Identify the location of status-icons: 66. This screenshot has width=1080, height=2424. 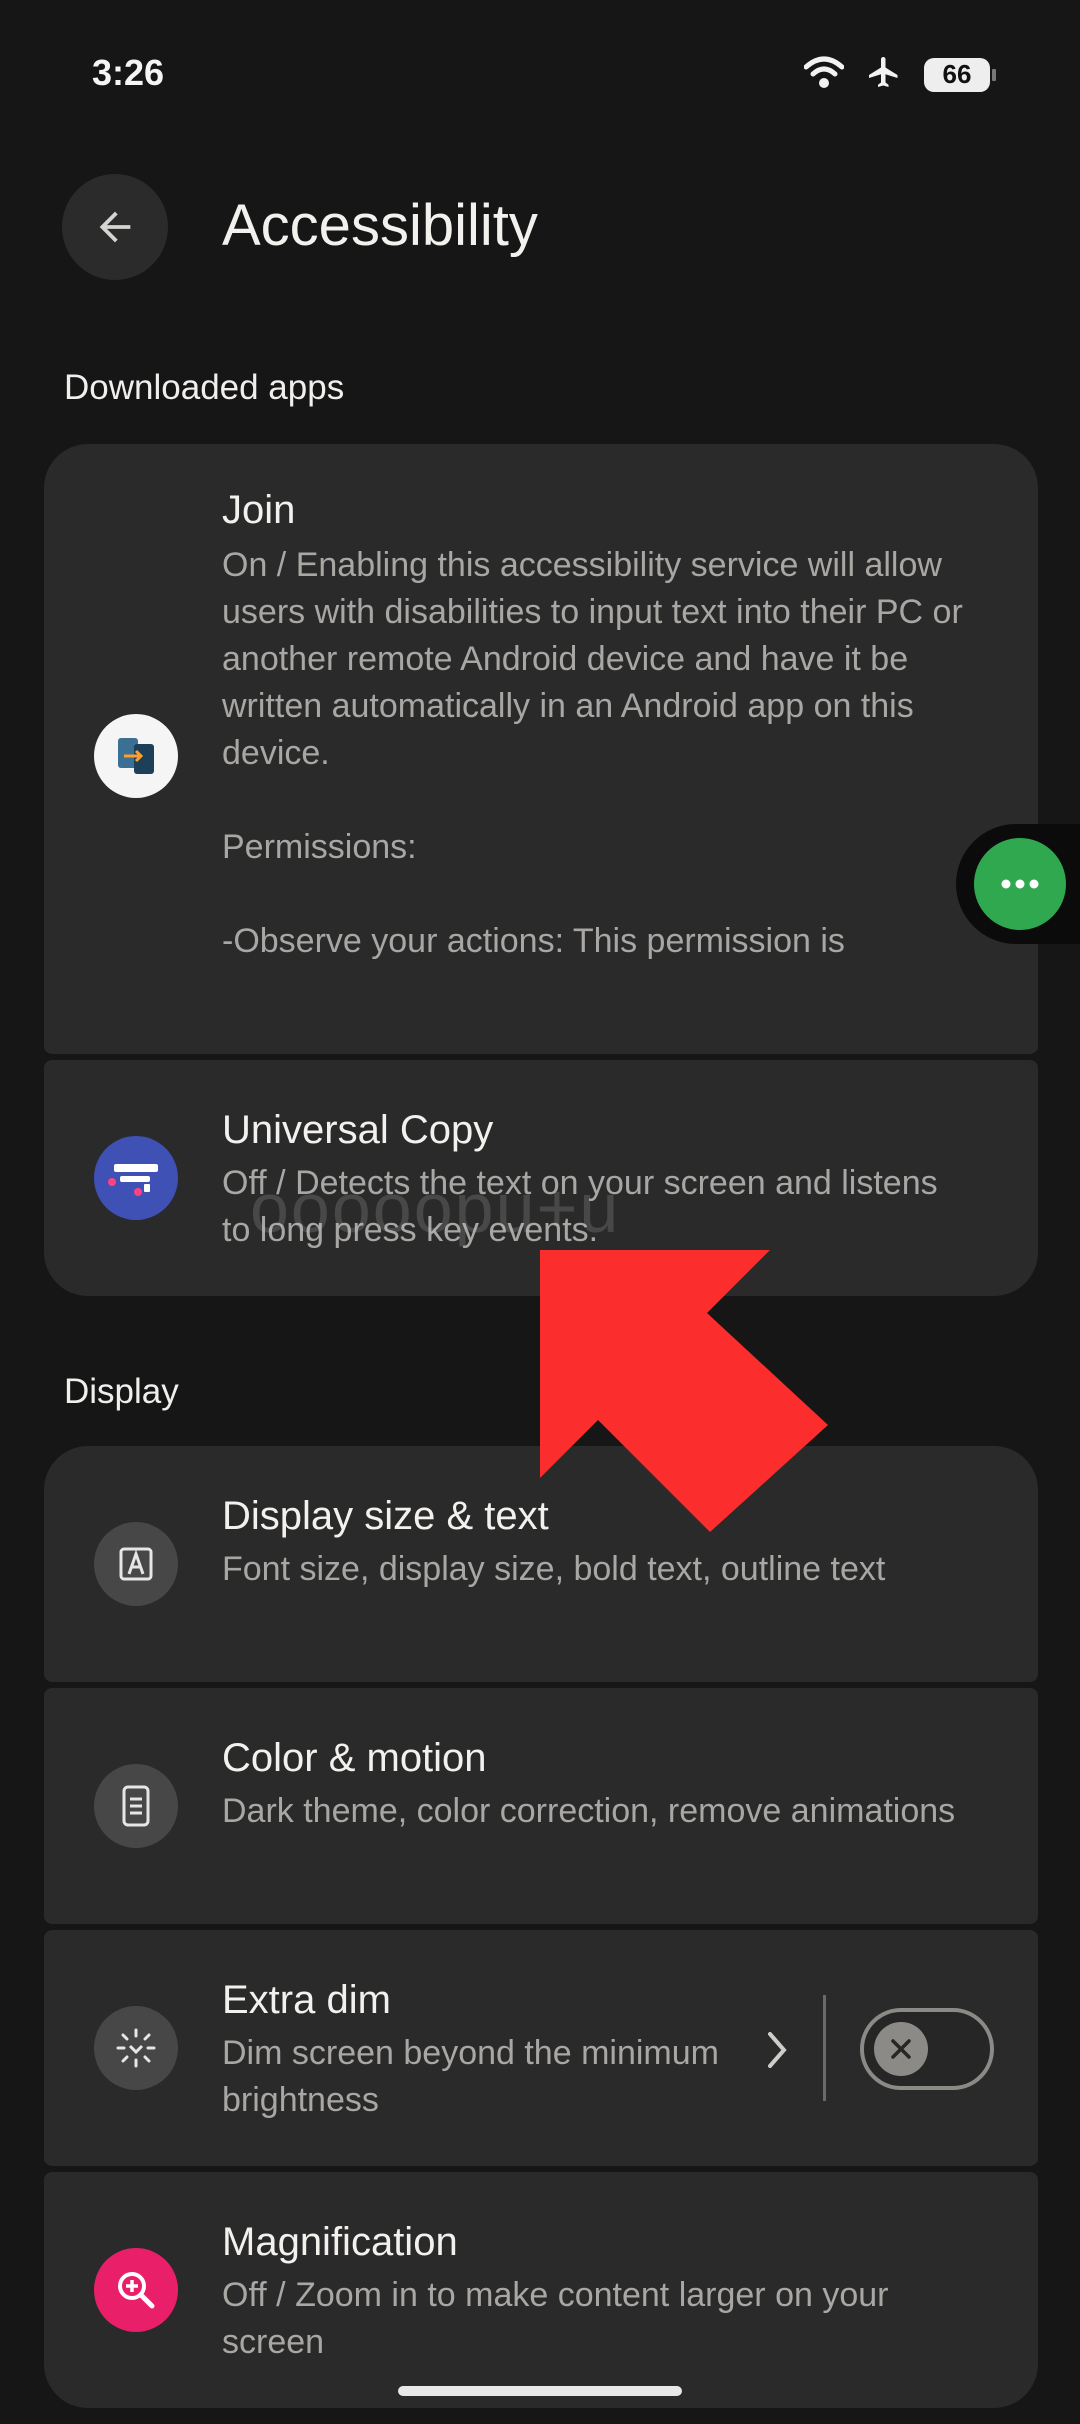
(899, 74).